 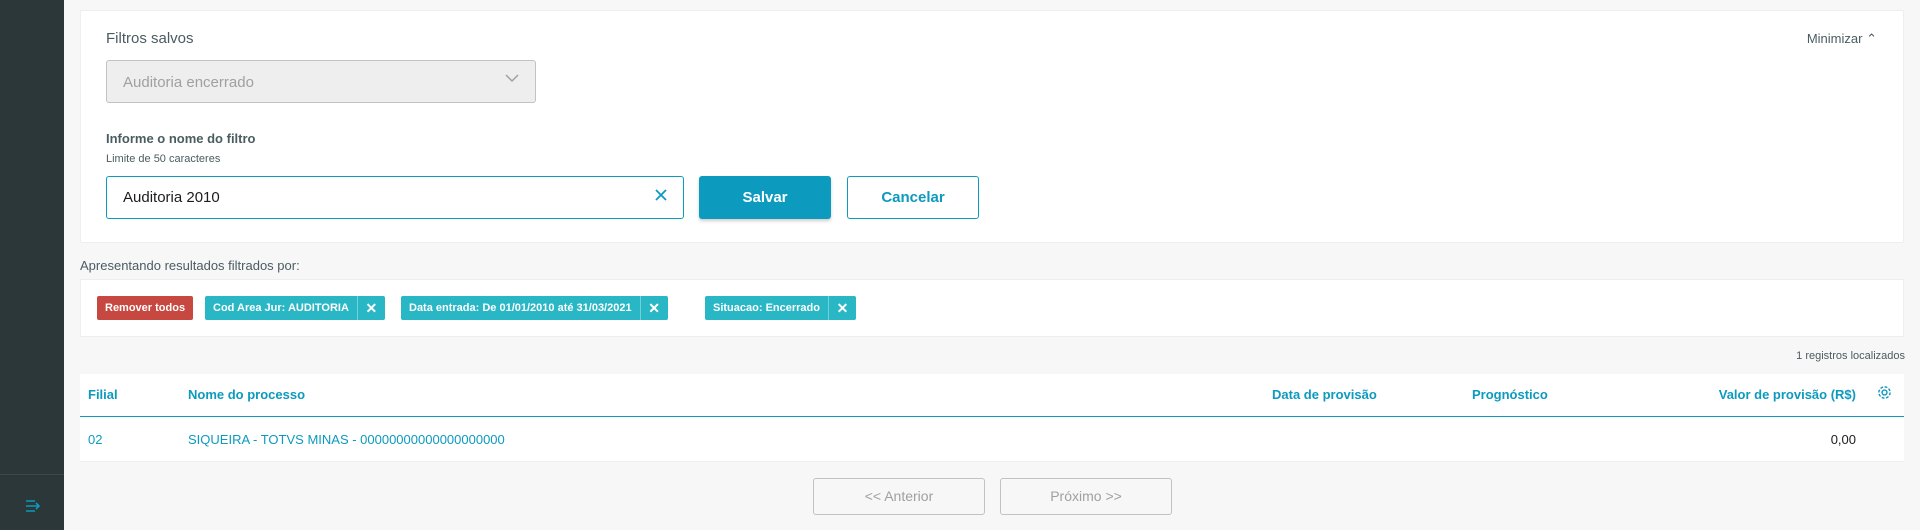 I want to click on cell-valor: 0,00, so click(x=1843, y=439).